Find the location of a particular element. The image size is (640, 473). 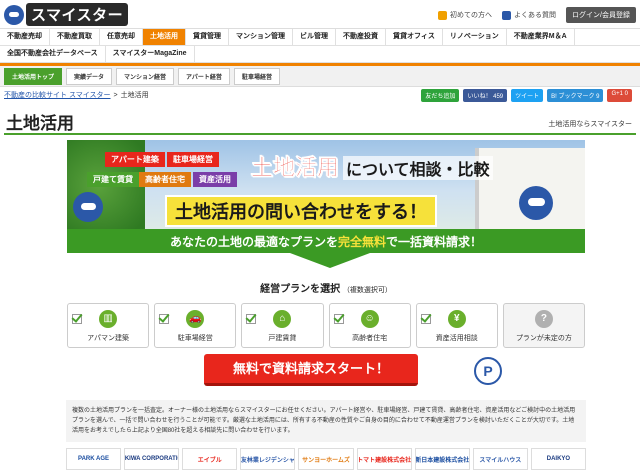

nav-item-renovation: リノベーション is located at coordinates (475, 37).